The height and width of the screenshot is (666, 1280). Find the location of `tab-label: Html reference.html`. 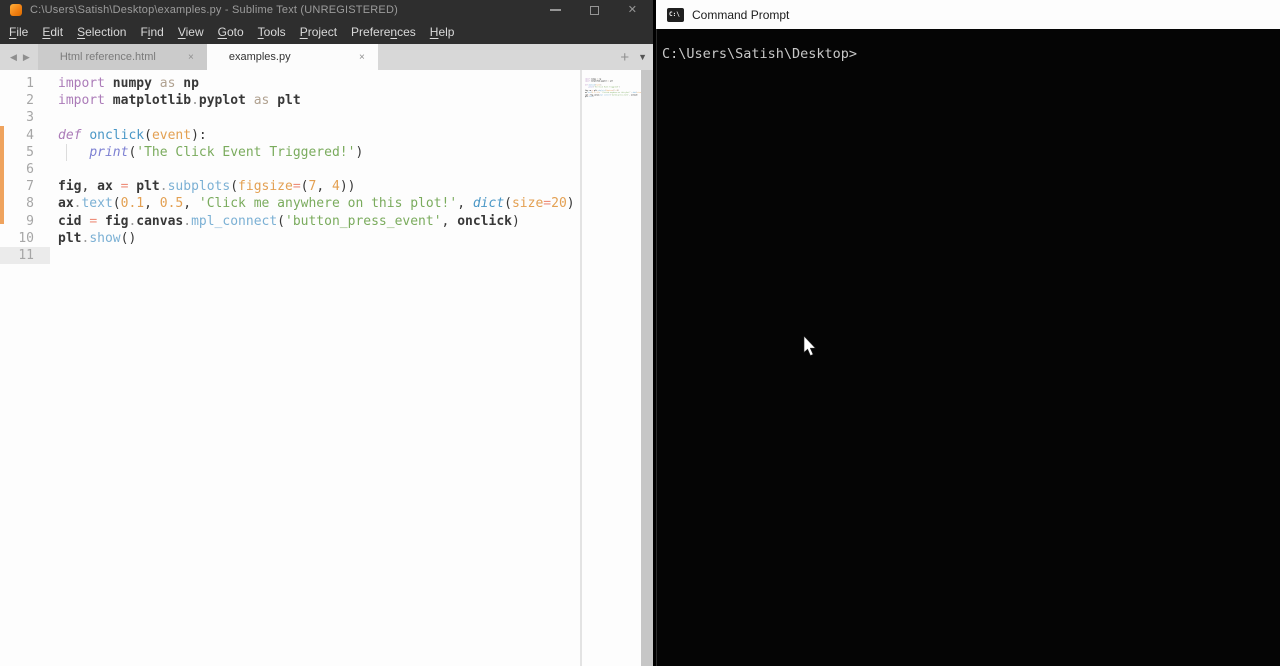

tab-label: Html reference.html is located at coordinates (107, 57).